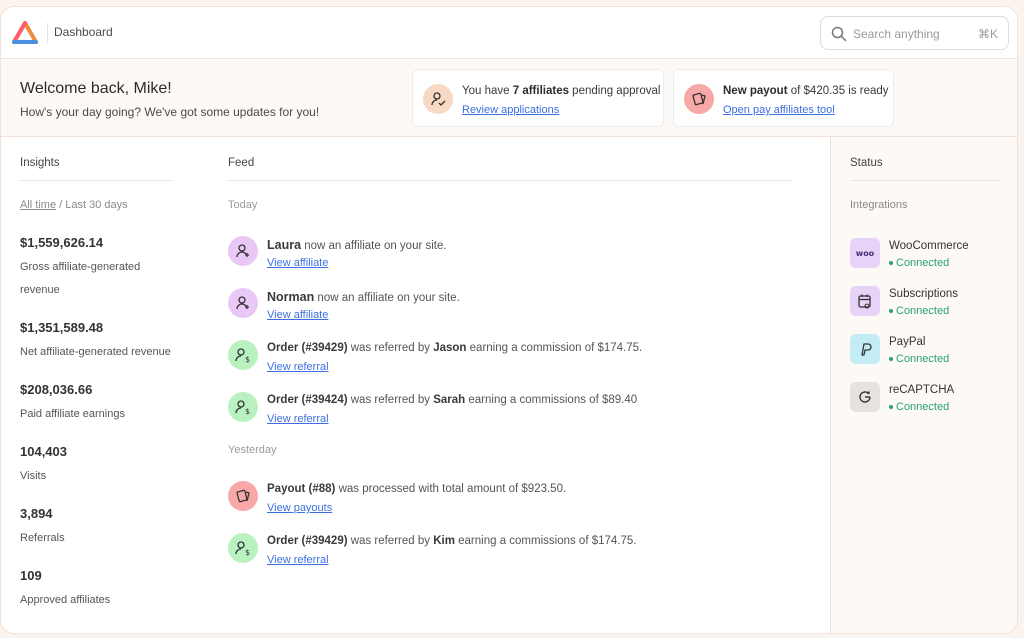 The height and width of the screenshot is (638, 1024). What do you see at coordinates (95, 352) in the screenshot?
I see `metric-net-revenue-label: Net affiliate-generated revenue` at bounding box center [95, 352].